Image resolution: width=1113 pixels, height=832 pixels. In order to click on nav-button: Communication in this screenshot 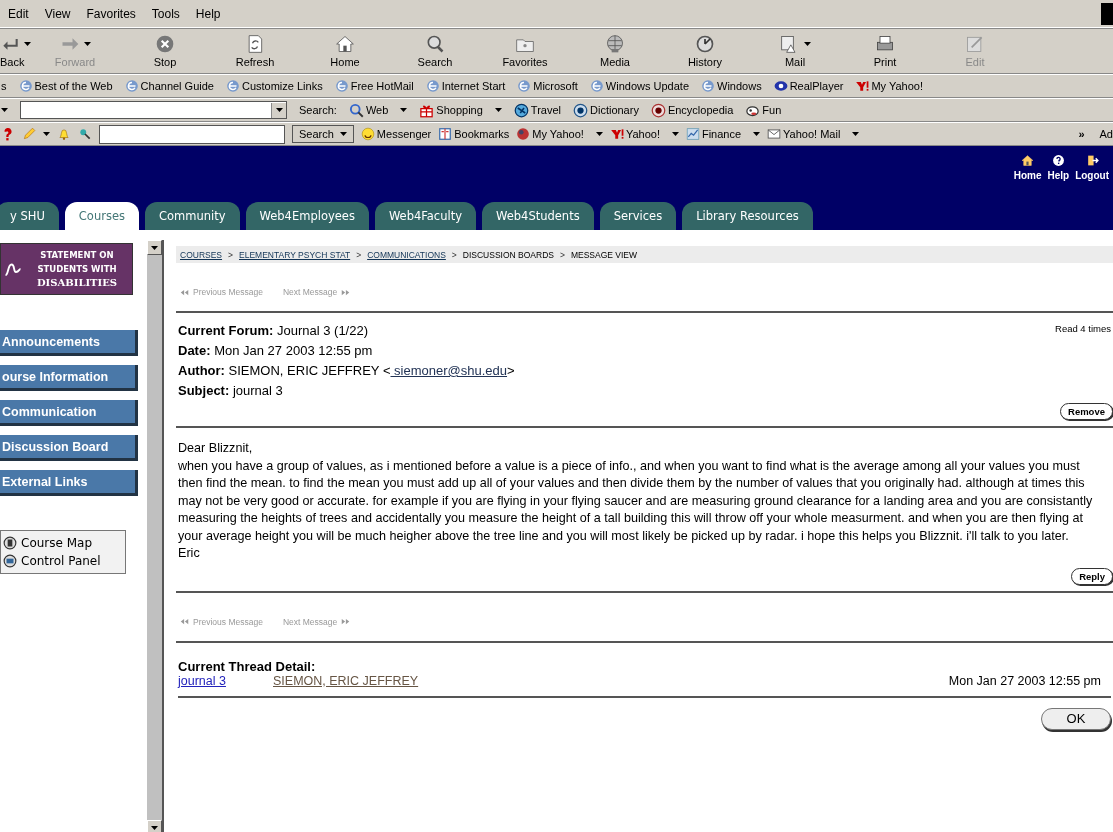, I will do `click(69, 413)`.